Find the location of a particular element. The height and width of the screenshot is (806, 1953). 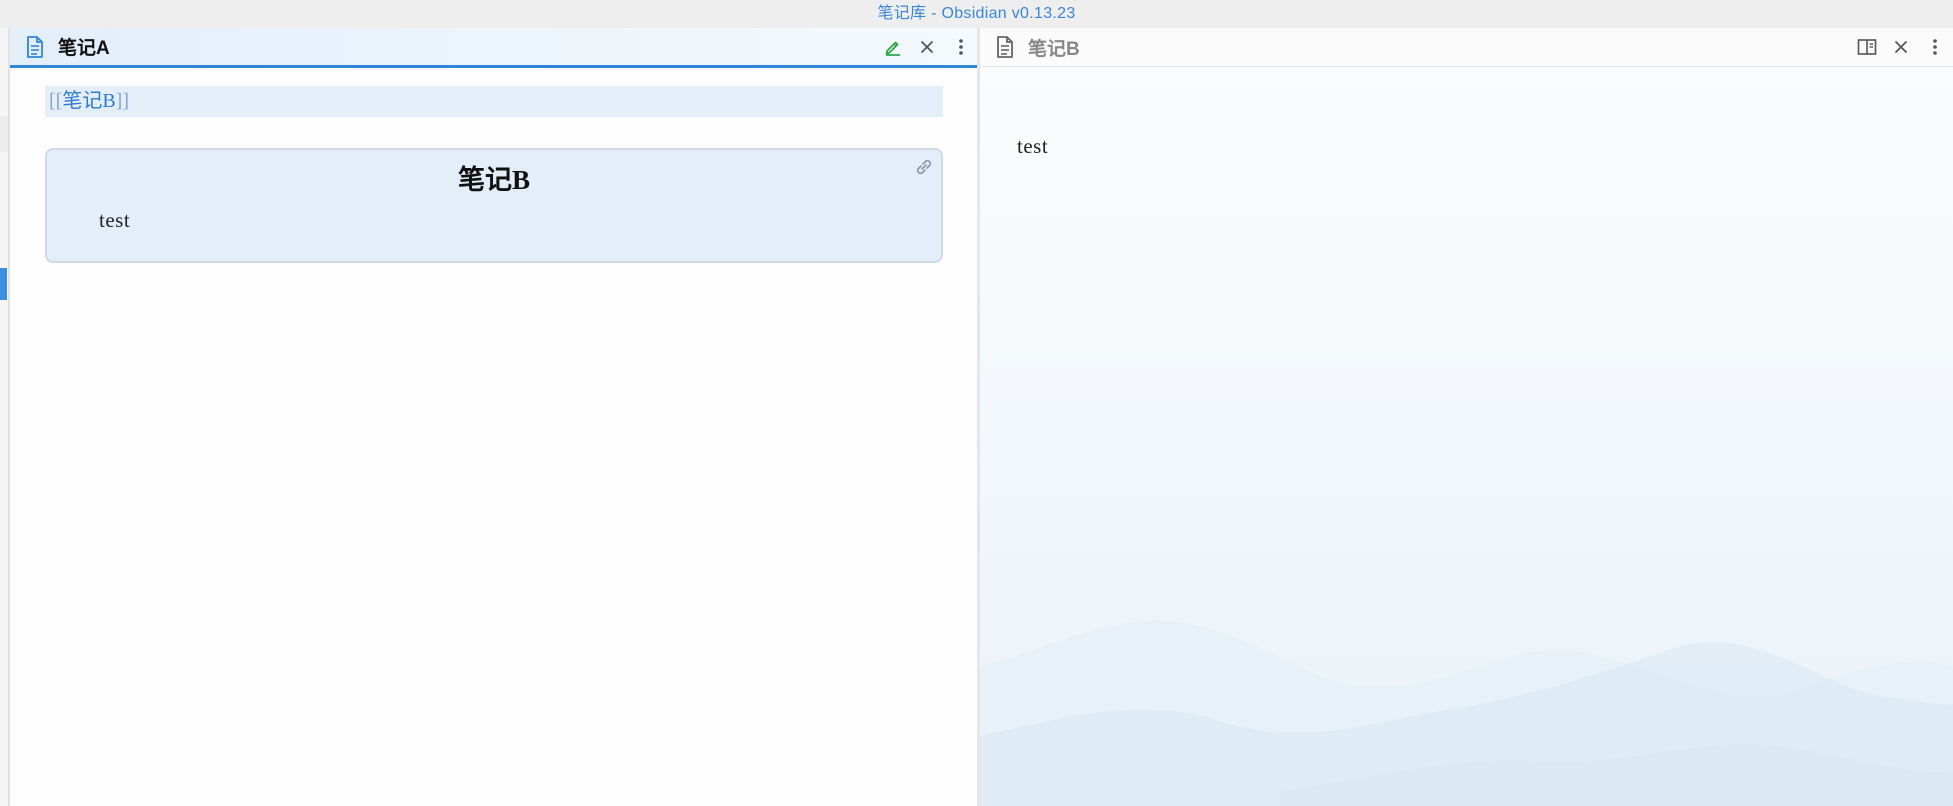

edit-pencil-icon is located at coordinates (893, 47).